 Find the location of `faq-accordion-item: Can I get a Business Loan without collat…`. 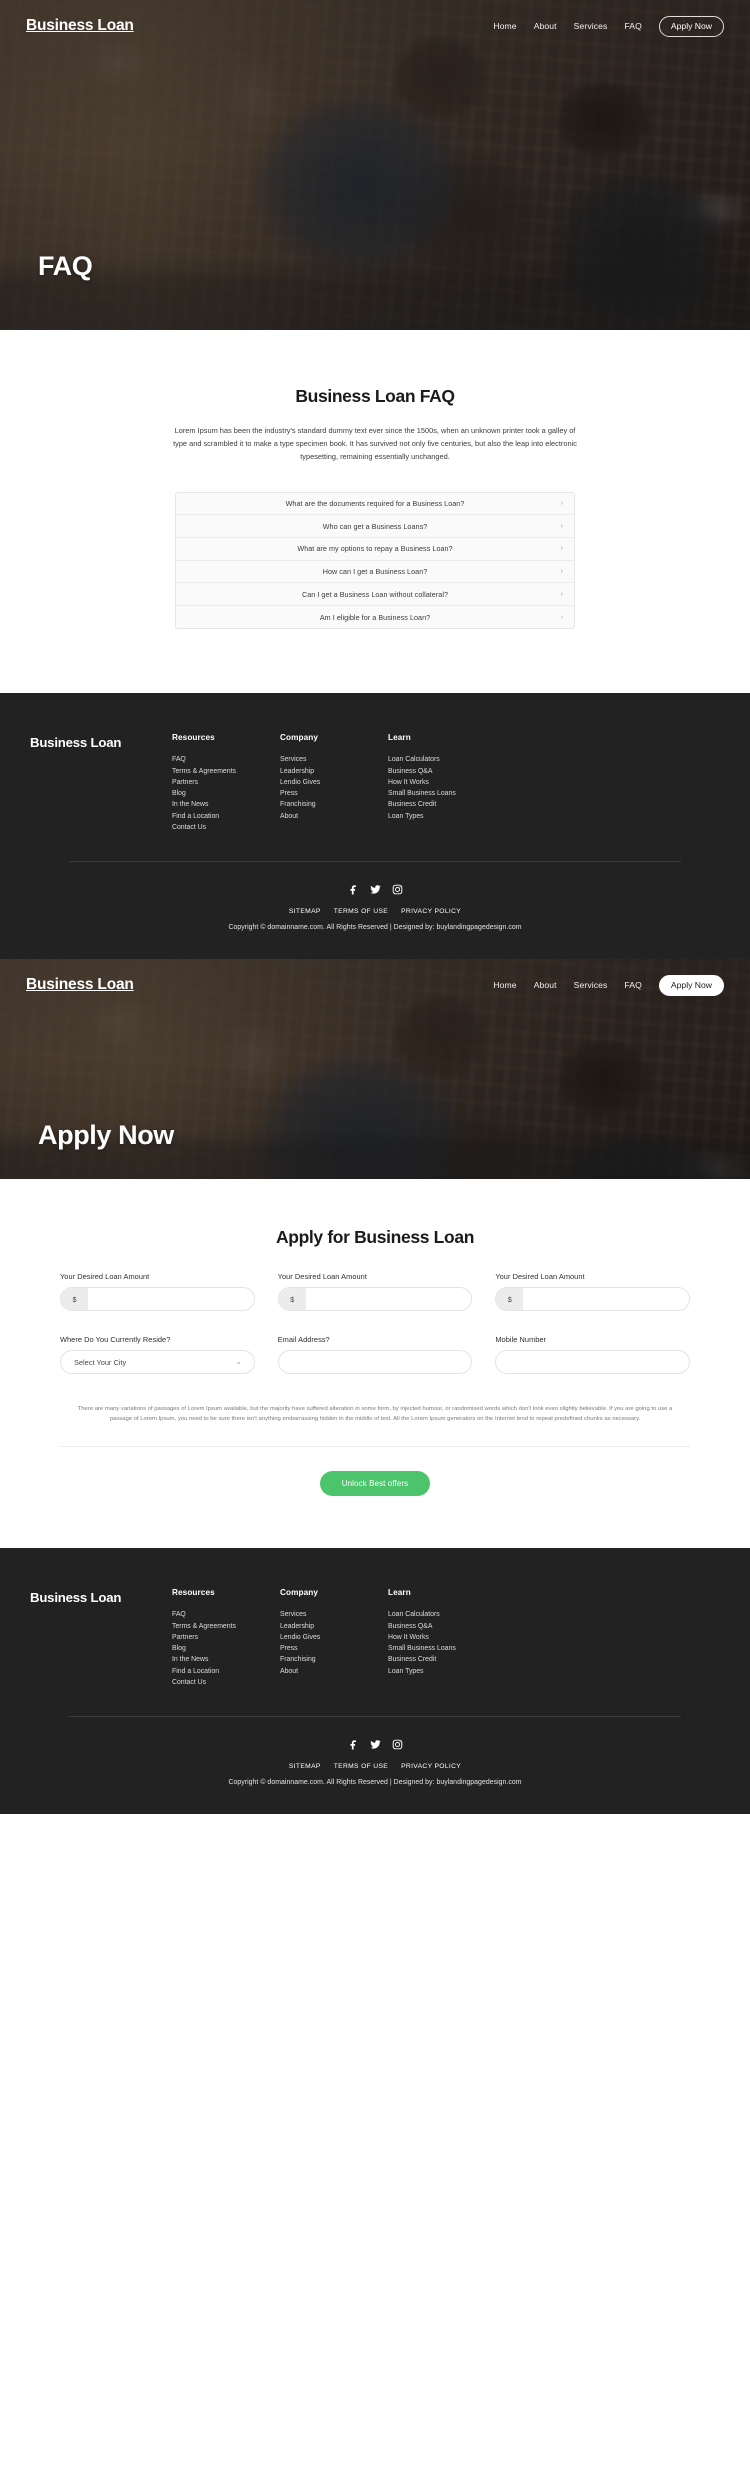

faq-accordion-item: Can I get a Business Loan without collat… is located at coordinates (375, 594).